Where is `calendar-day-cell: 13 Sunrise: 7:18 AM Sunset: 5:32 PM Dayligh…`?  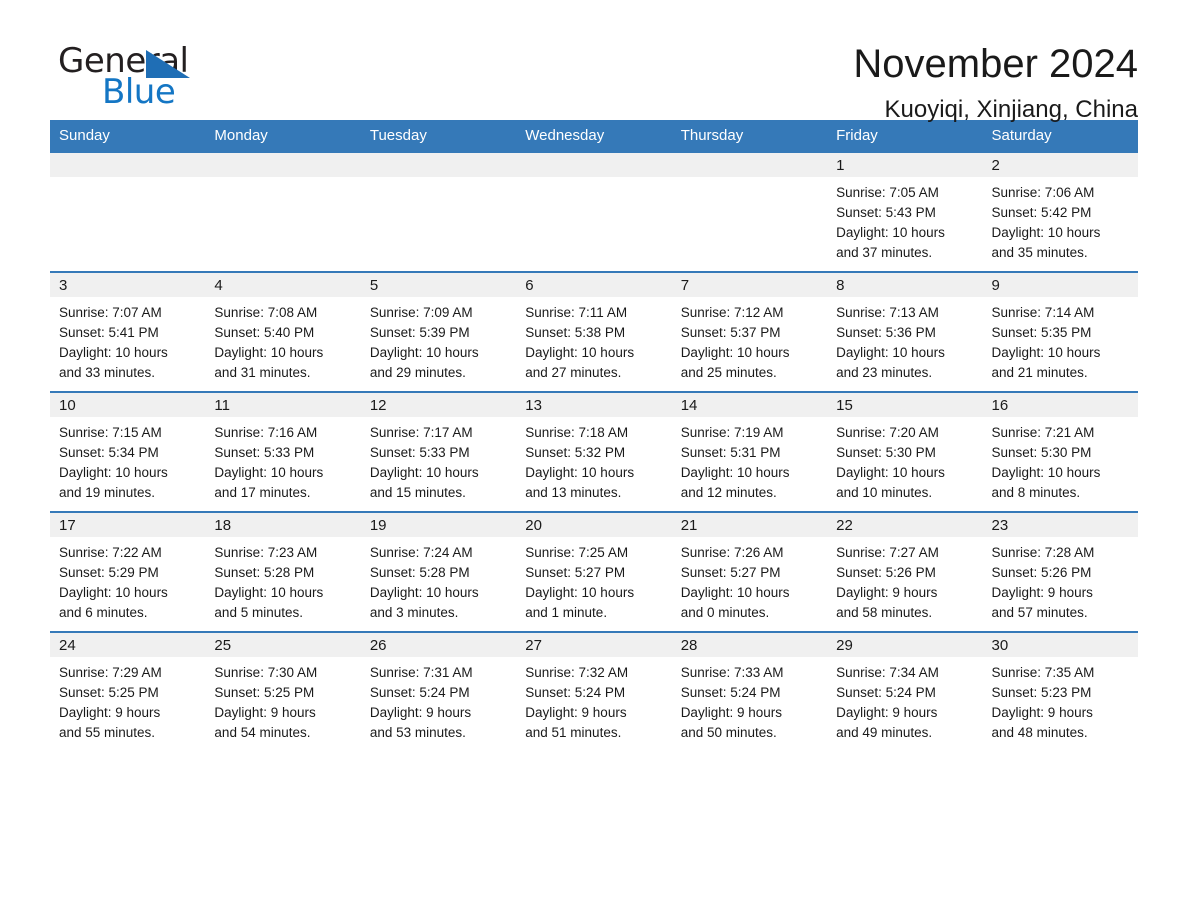
calendar-day-cell: 13 Sunrise: 7:18 AM Sunset: 5:32 PM Dayligh… is located at coordinates (594, 452).